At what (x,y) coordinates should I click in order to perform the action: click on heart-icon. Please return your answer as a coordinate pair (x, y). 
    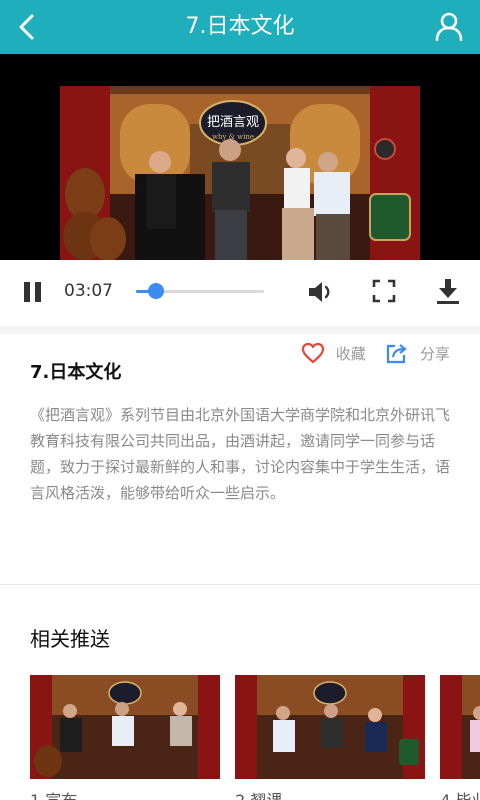
    Looking at the image, I should click on (312, 353).